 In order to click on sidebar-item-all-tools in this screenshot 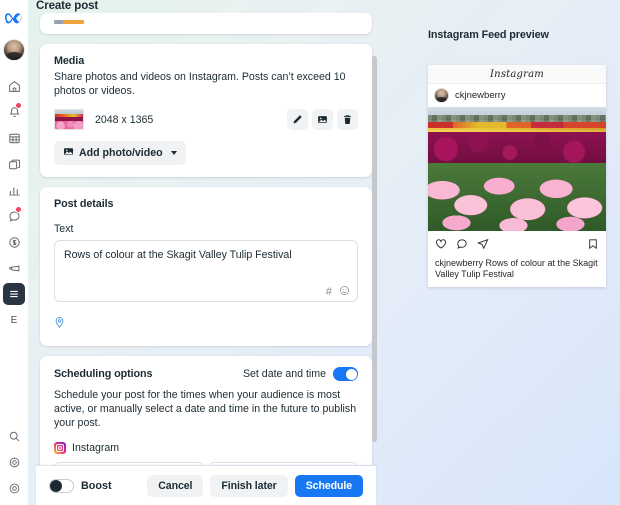, I will do `click(14, 294)`.